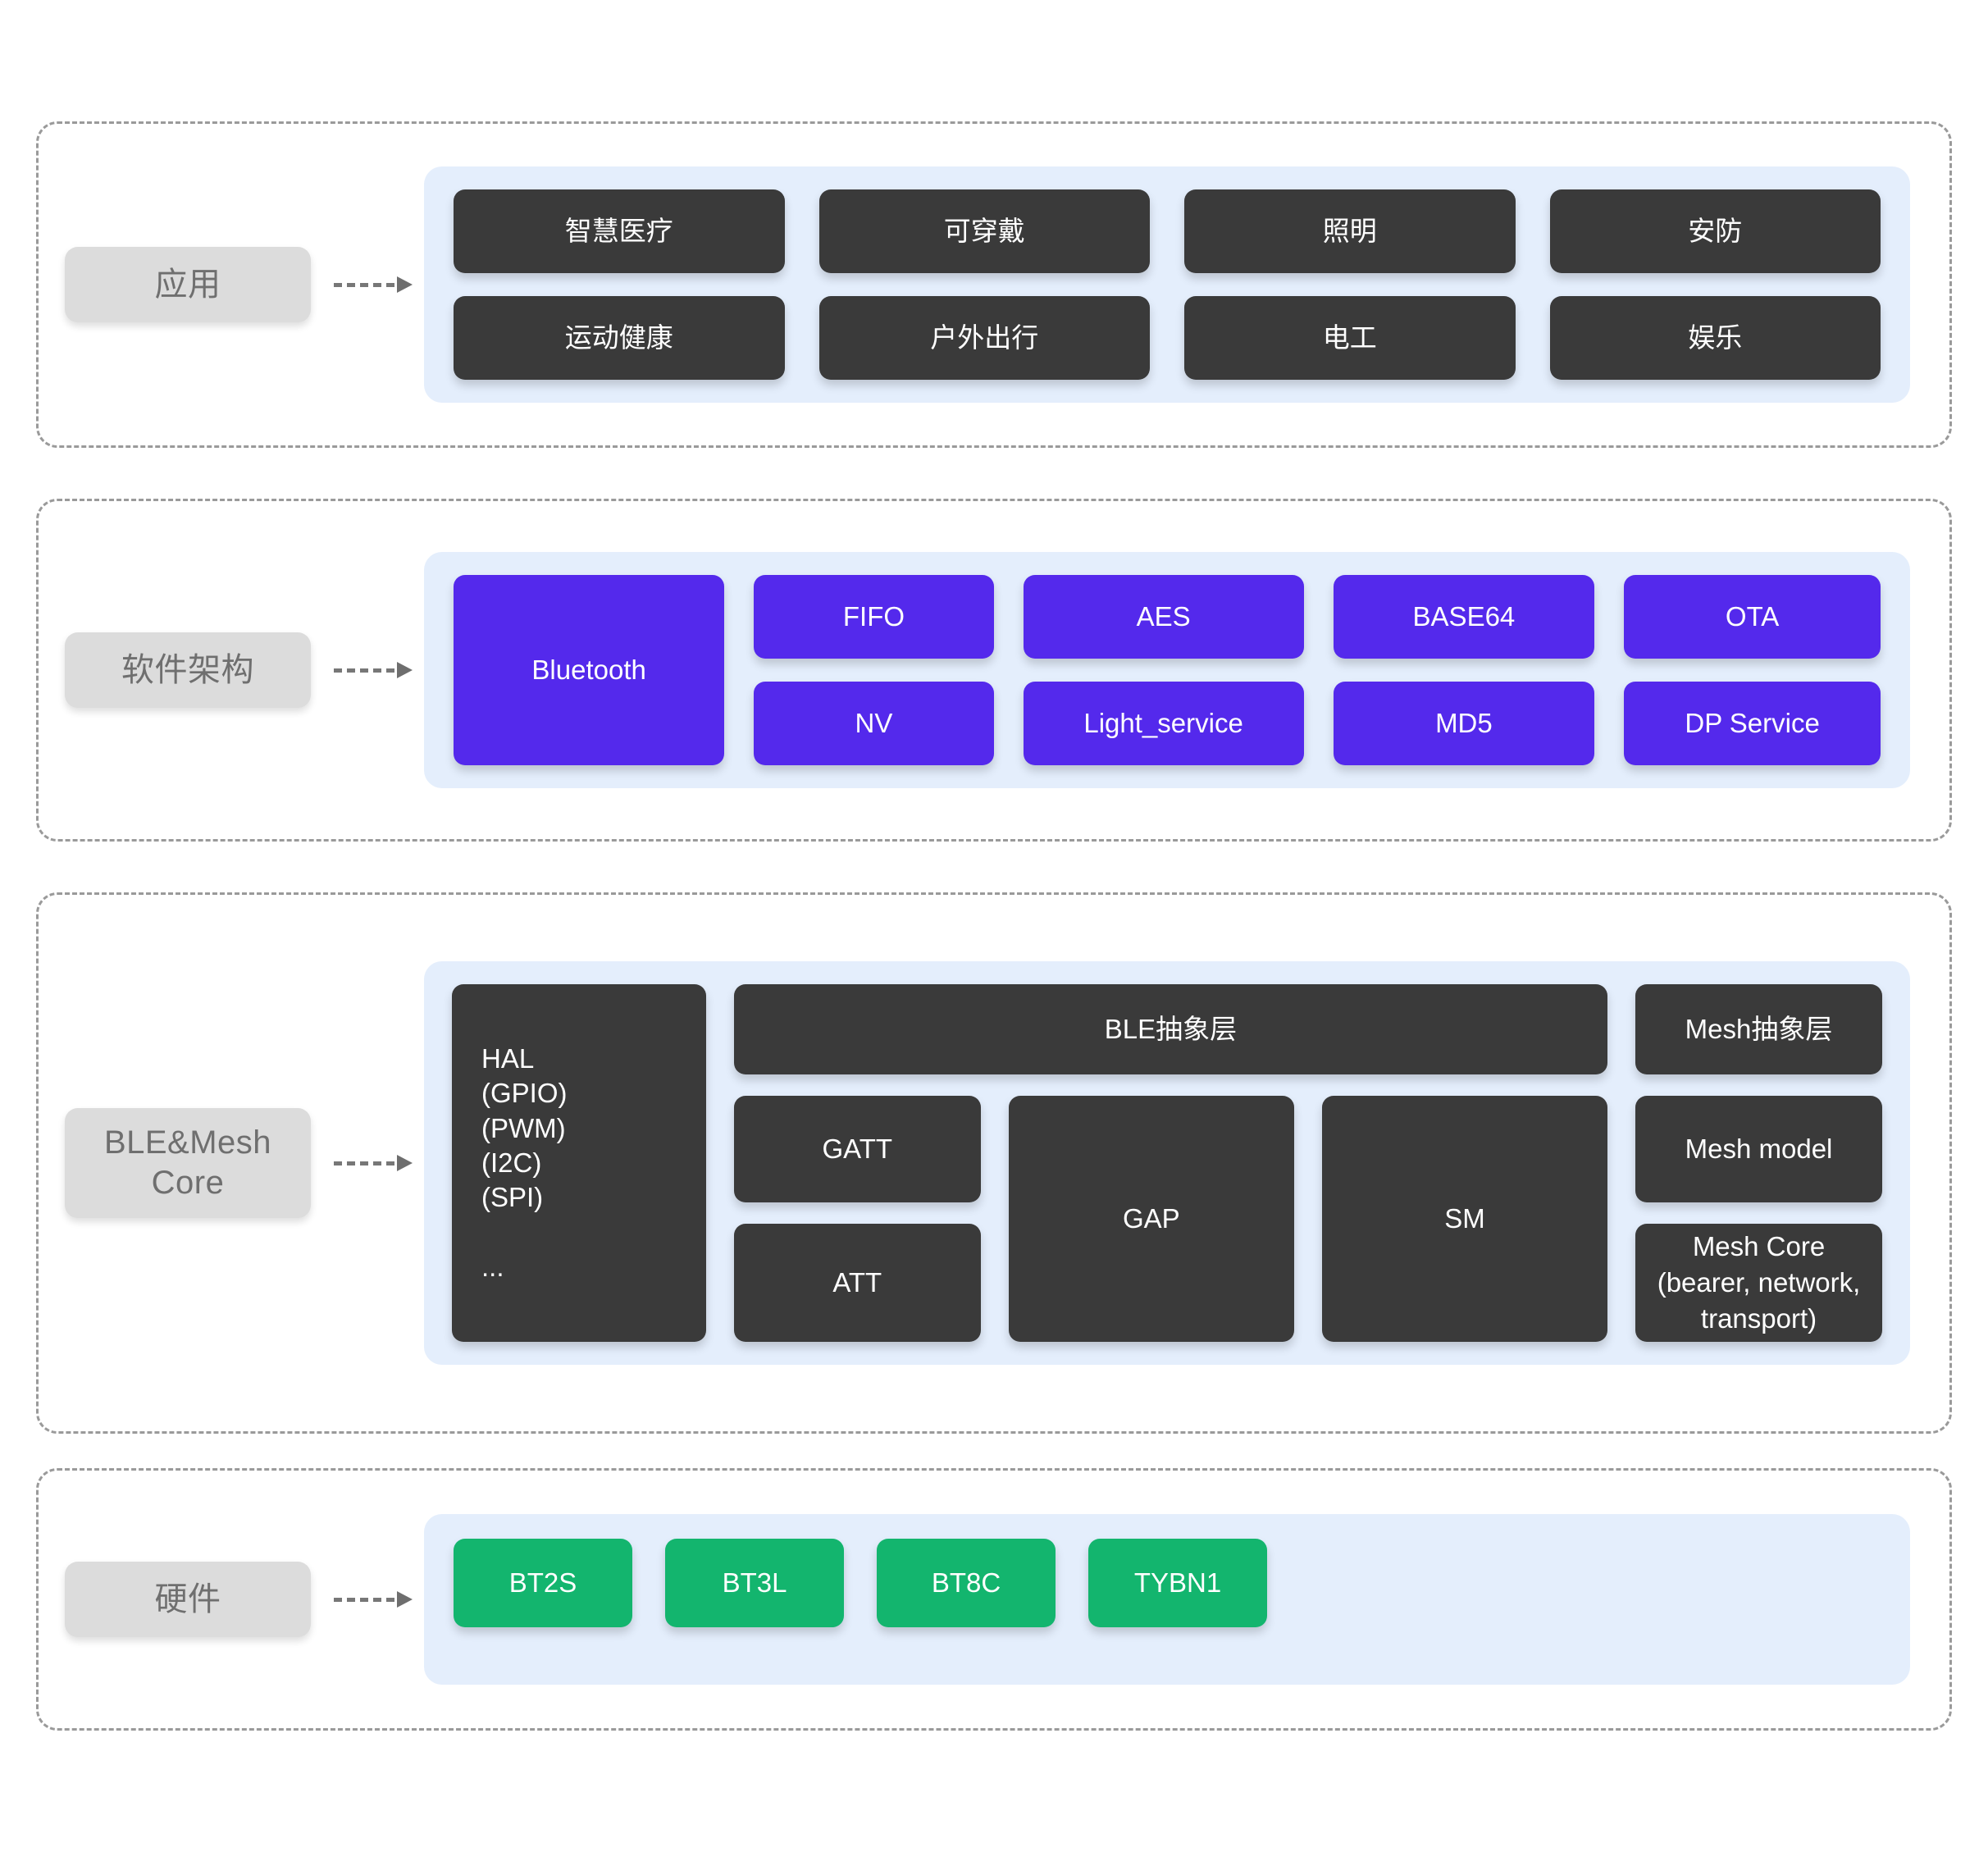  Describe the element at coordinates (619, 231) in the screenshot. I see `app-node-smart-medical: 智慧医疗` at that location.